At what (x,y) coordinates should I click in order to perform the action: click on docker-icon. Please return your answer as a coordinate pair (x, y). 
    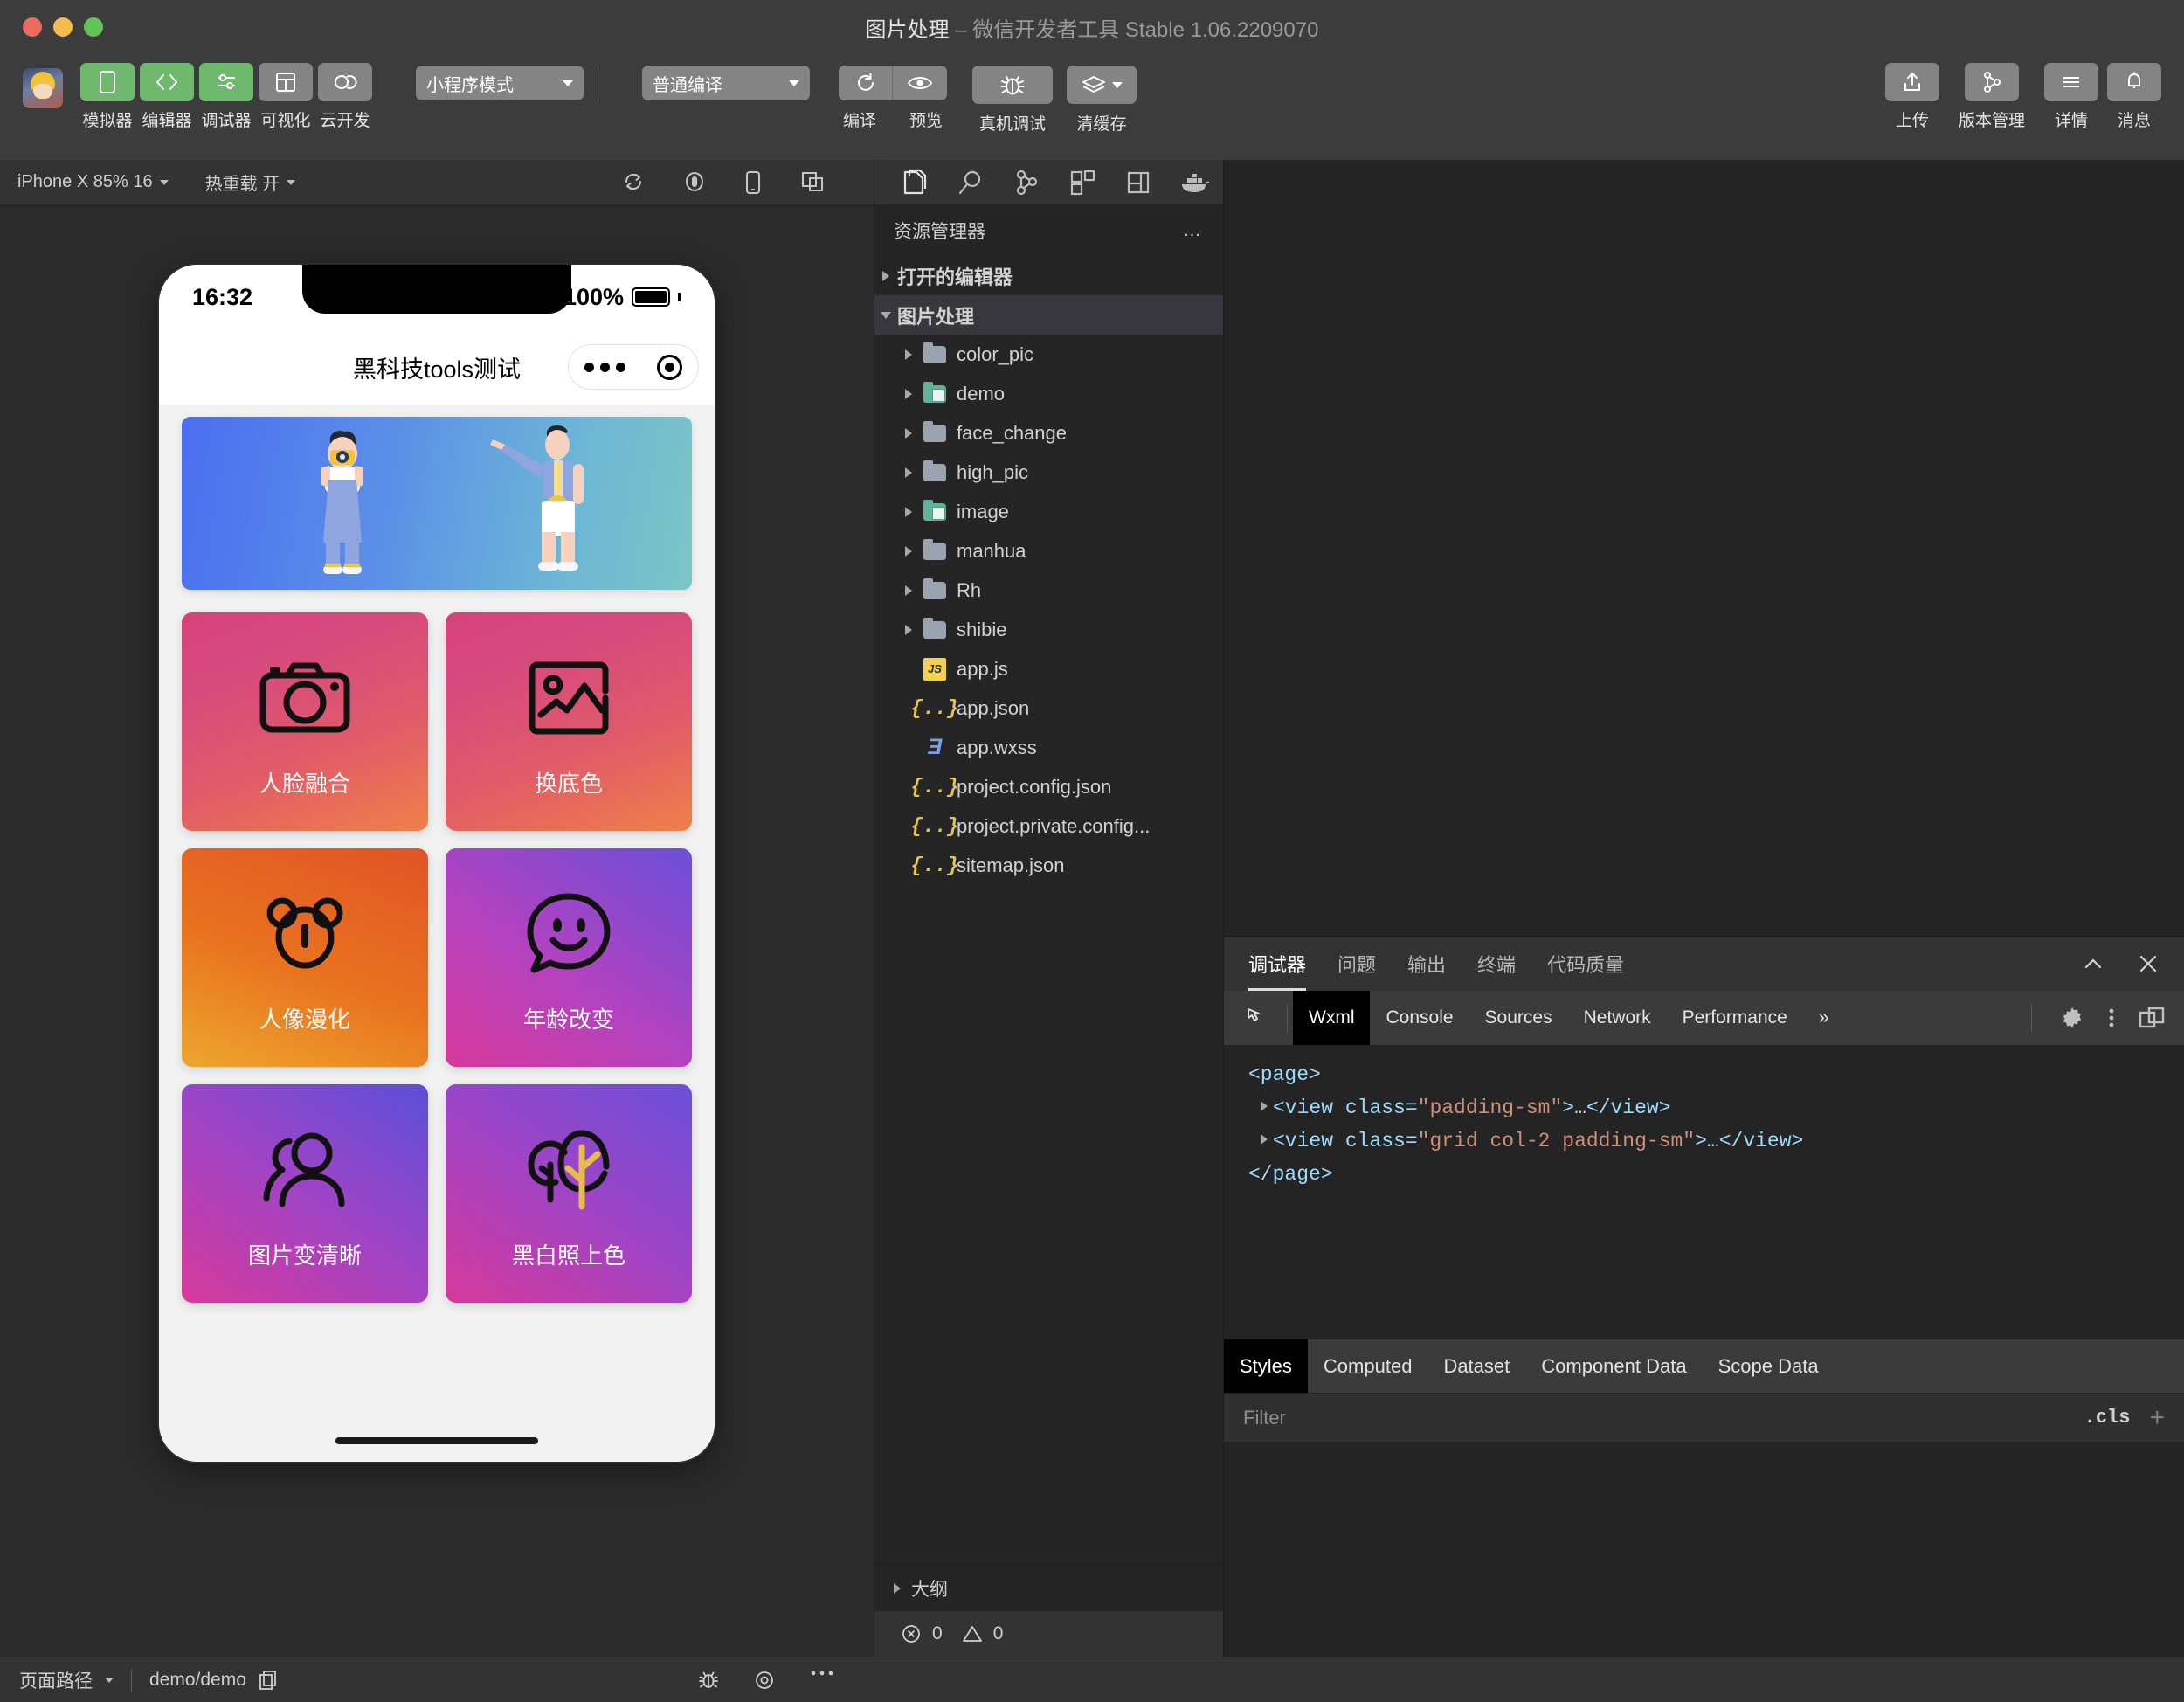
    Looking at the image, I should click on (1194, 182).